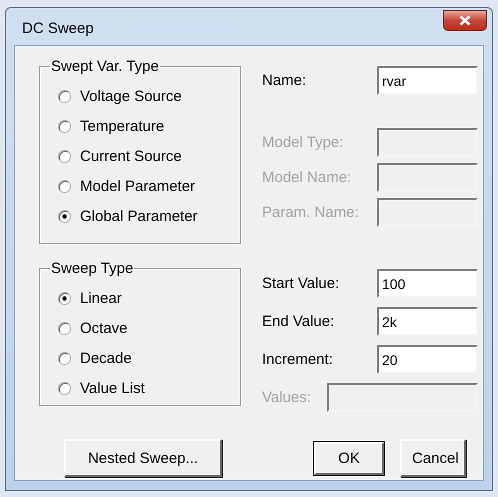 The width and height of the screenshot is (498, 497). I want to click on radio-label: Global Parameter, so click(139, 216).